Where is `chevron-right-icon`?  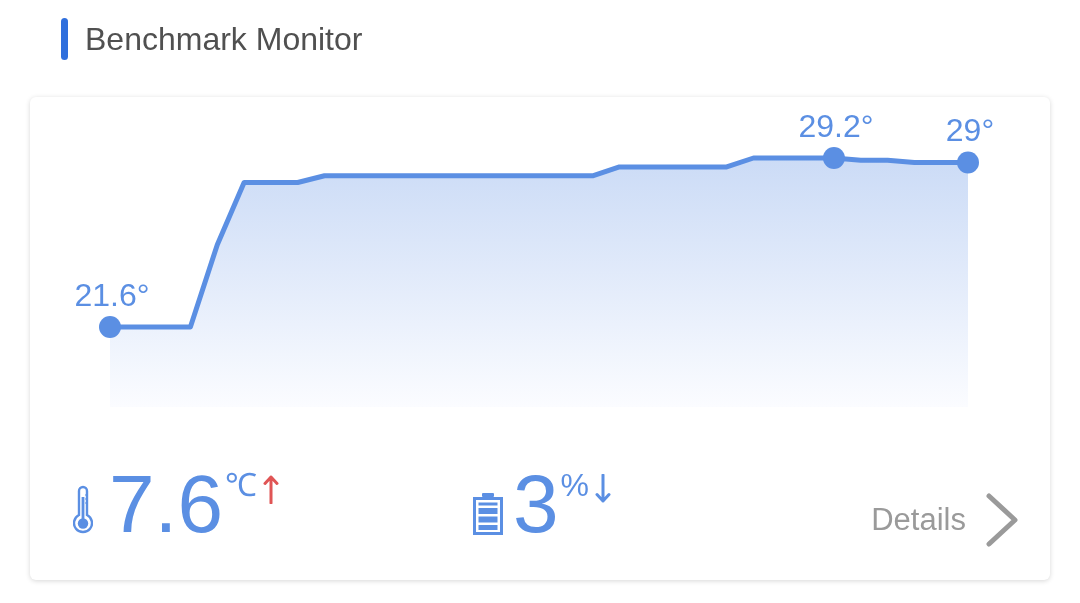
chevron-right-icon is located at coordinates (1002, 520).